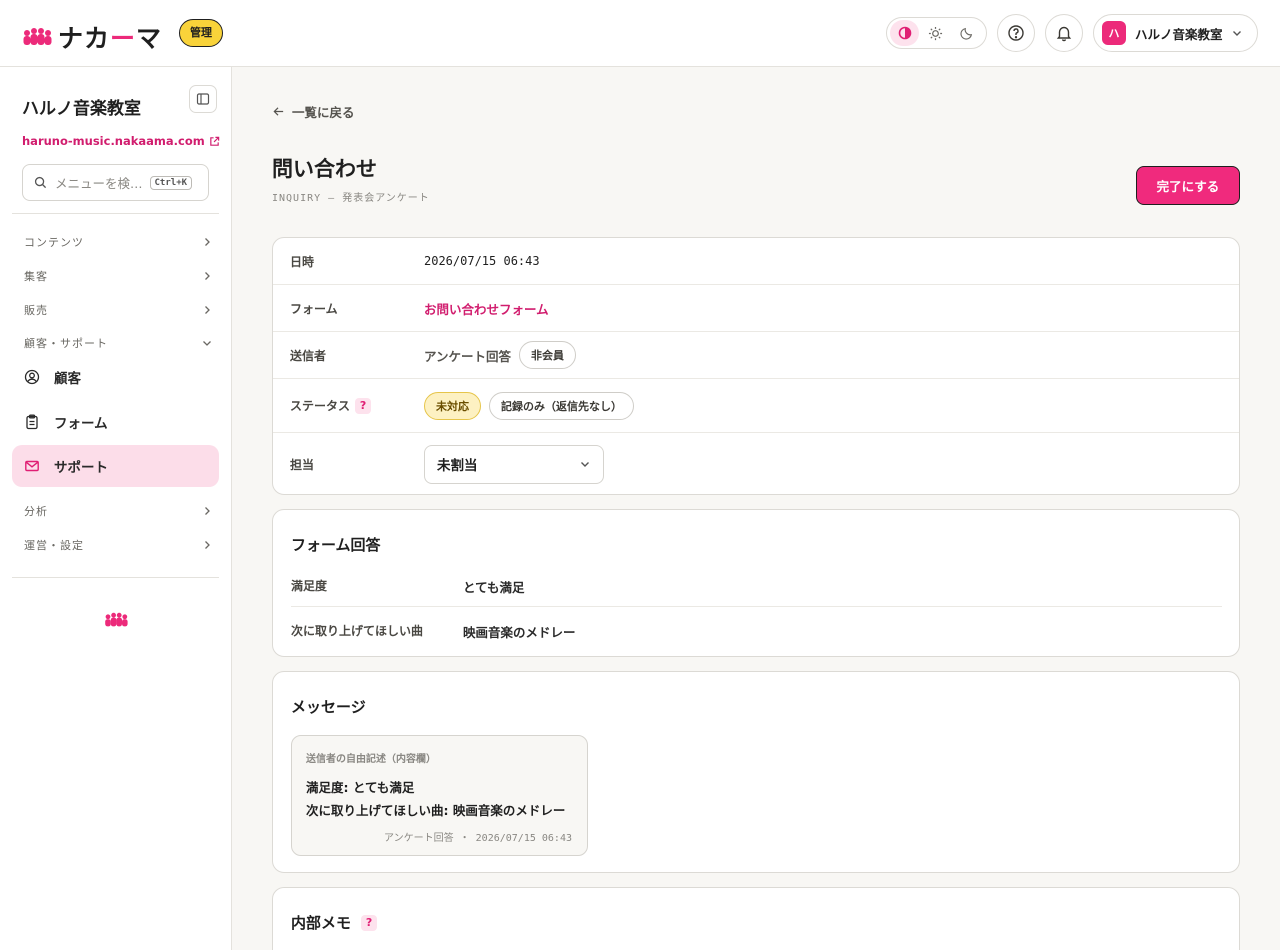 The height and width of the screenshot is (950, 1280). I want to click on non-member-badge: 非会員, so click(548, 355).